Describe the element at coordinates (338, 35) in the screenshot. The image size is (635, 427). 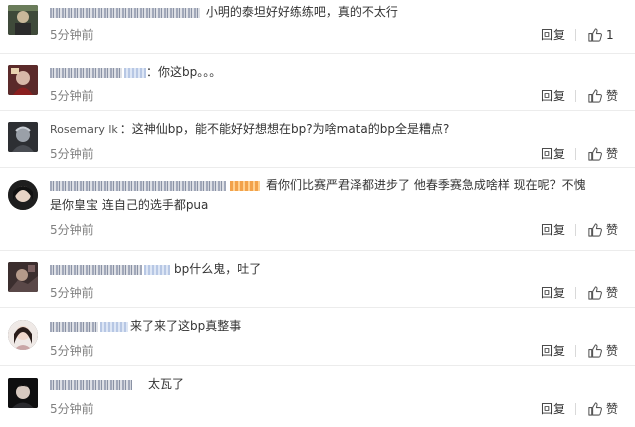
I see `comment-meta: 5分钟前 回复 1` at that location.